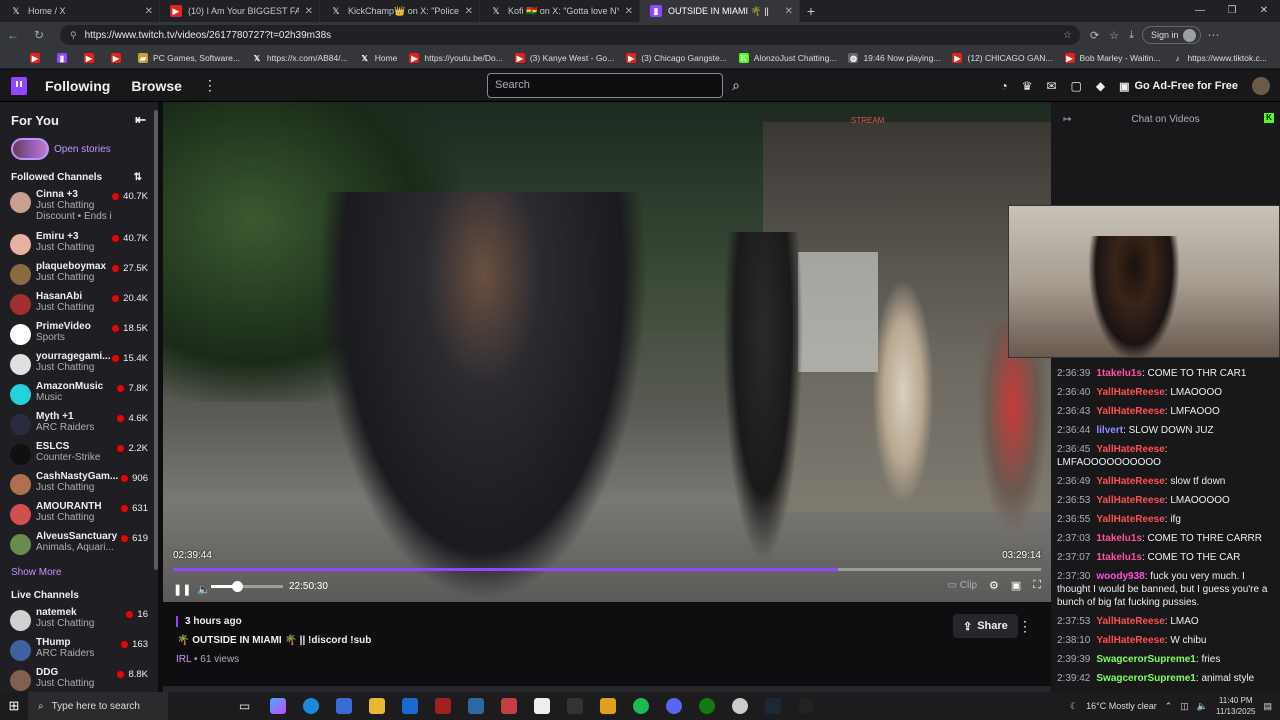 Image resolution: width=1280 pixels, height=720 pixels. I want to click on copilot-icon, so click(277, 706).